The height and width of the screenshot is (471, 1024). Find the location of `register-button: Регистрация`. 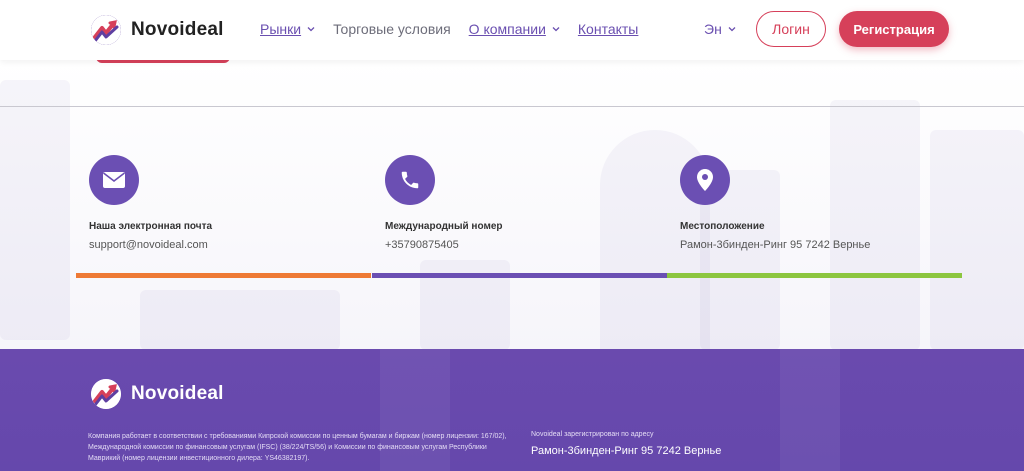

register-button: Регистрация is located at coordinates (894, 29).